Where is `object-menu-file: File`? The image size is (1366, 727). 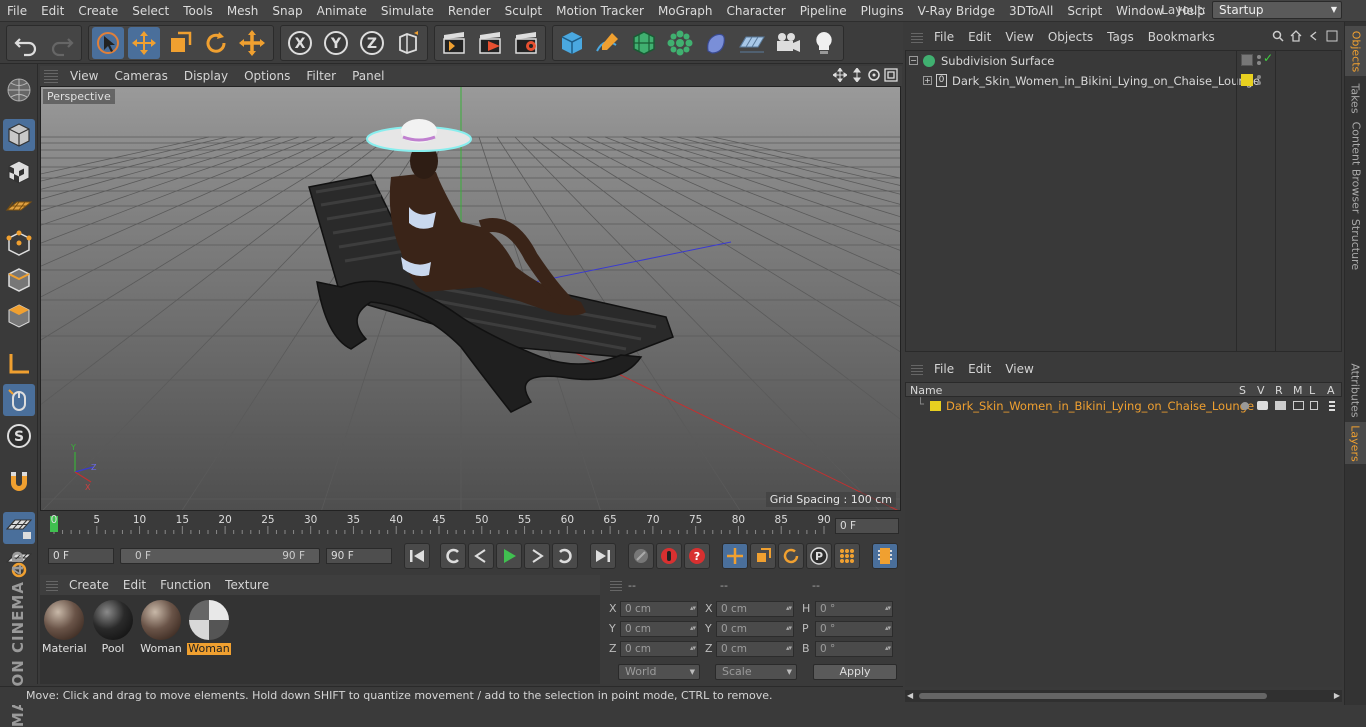 object-menu-file: File is located at coordinates (944, 37).